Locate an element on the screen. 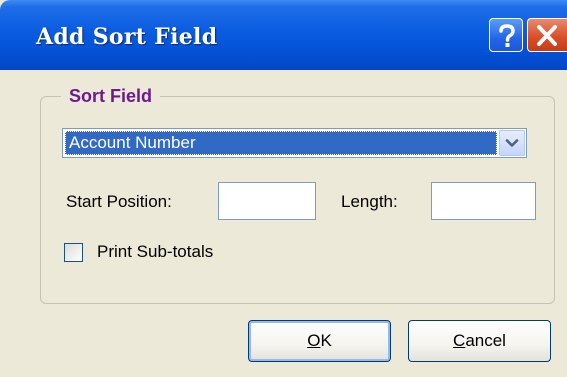  cancel-mnemonic: C is located at coordinates (459, 340).